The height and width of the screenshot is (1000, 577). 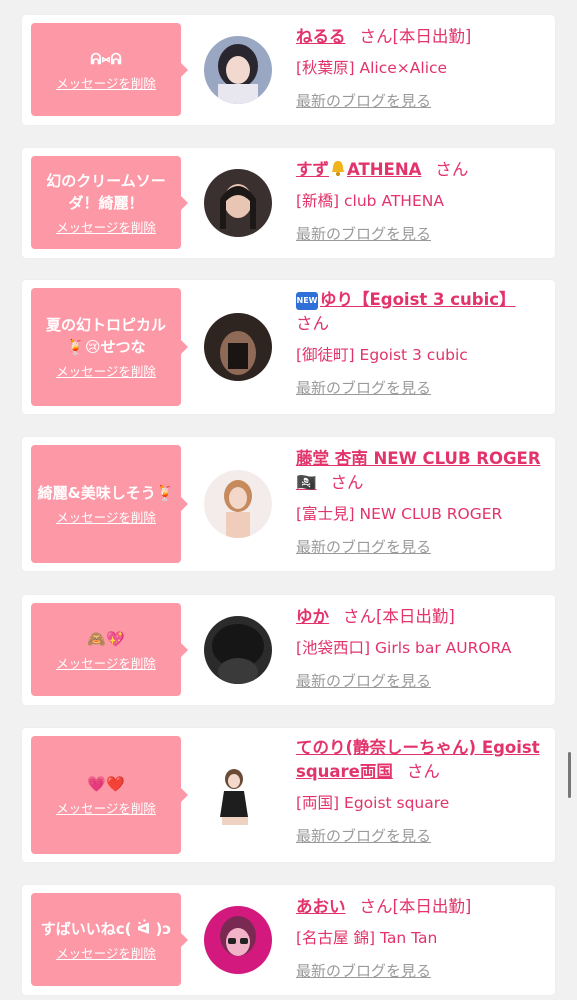 I want to click on cast-name-link: ねるる, so click(x=321, y=36).